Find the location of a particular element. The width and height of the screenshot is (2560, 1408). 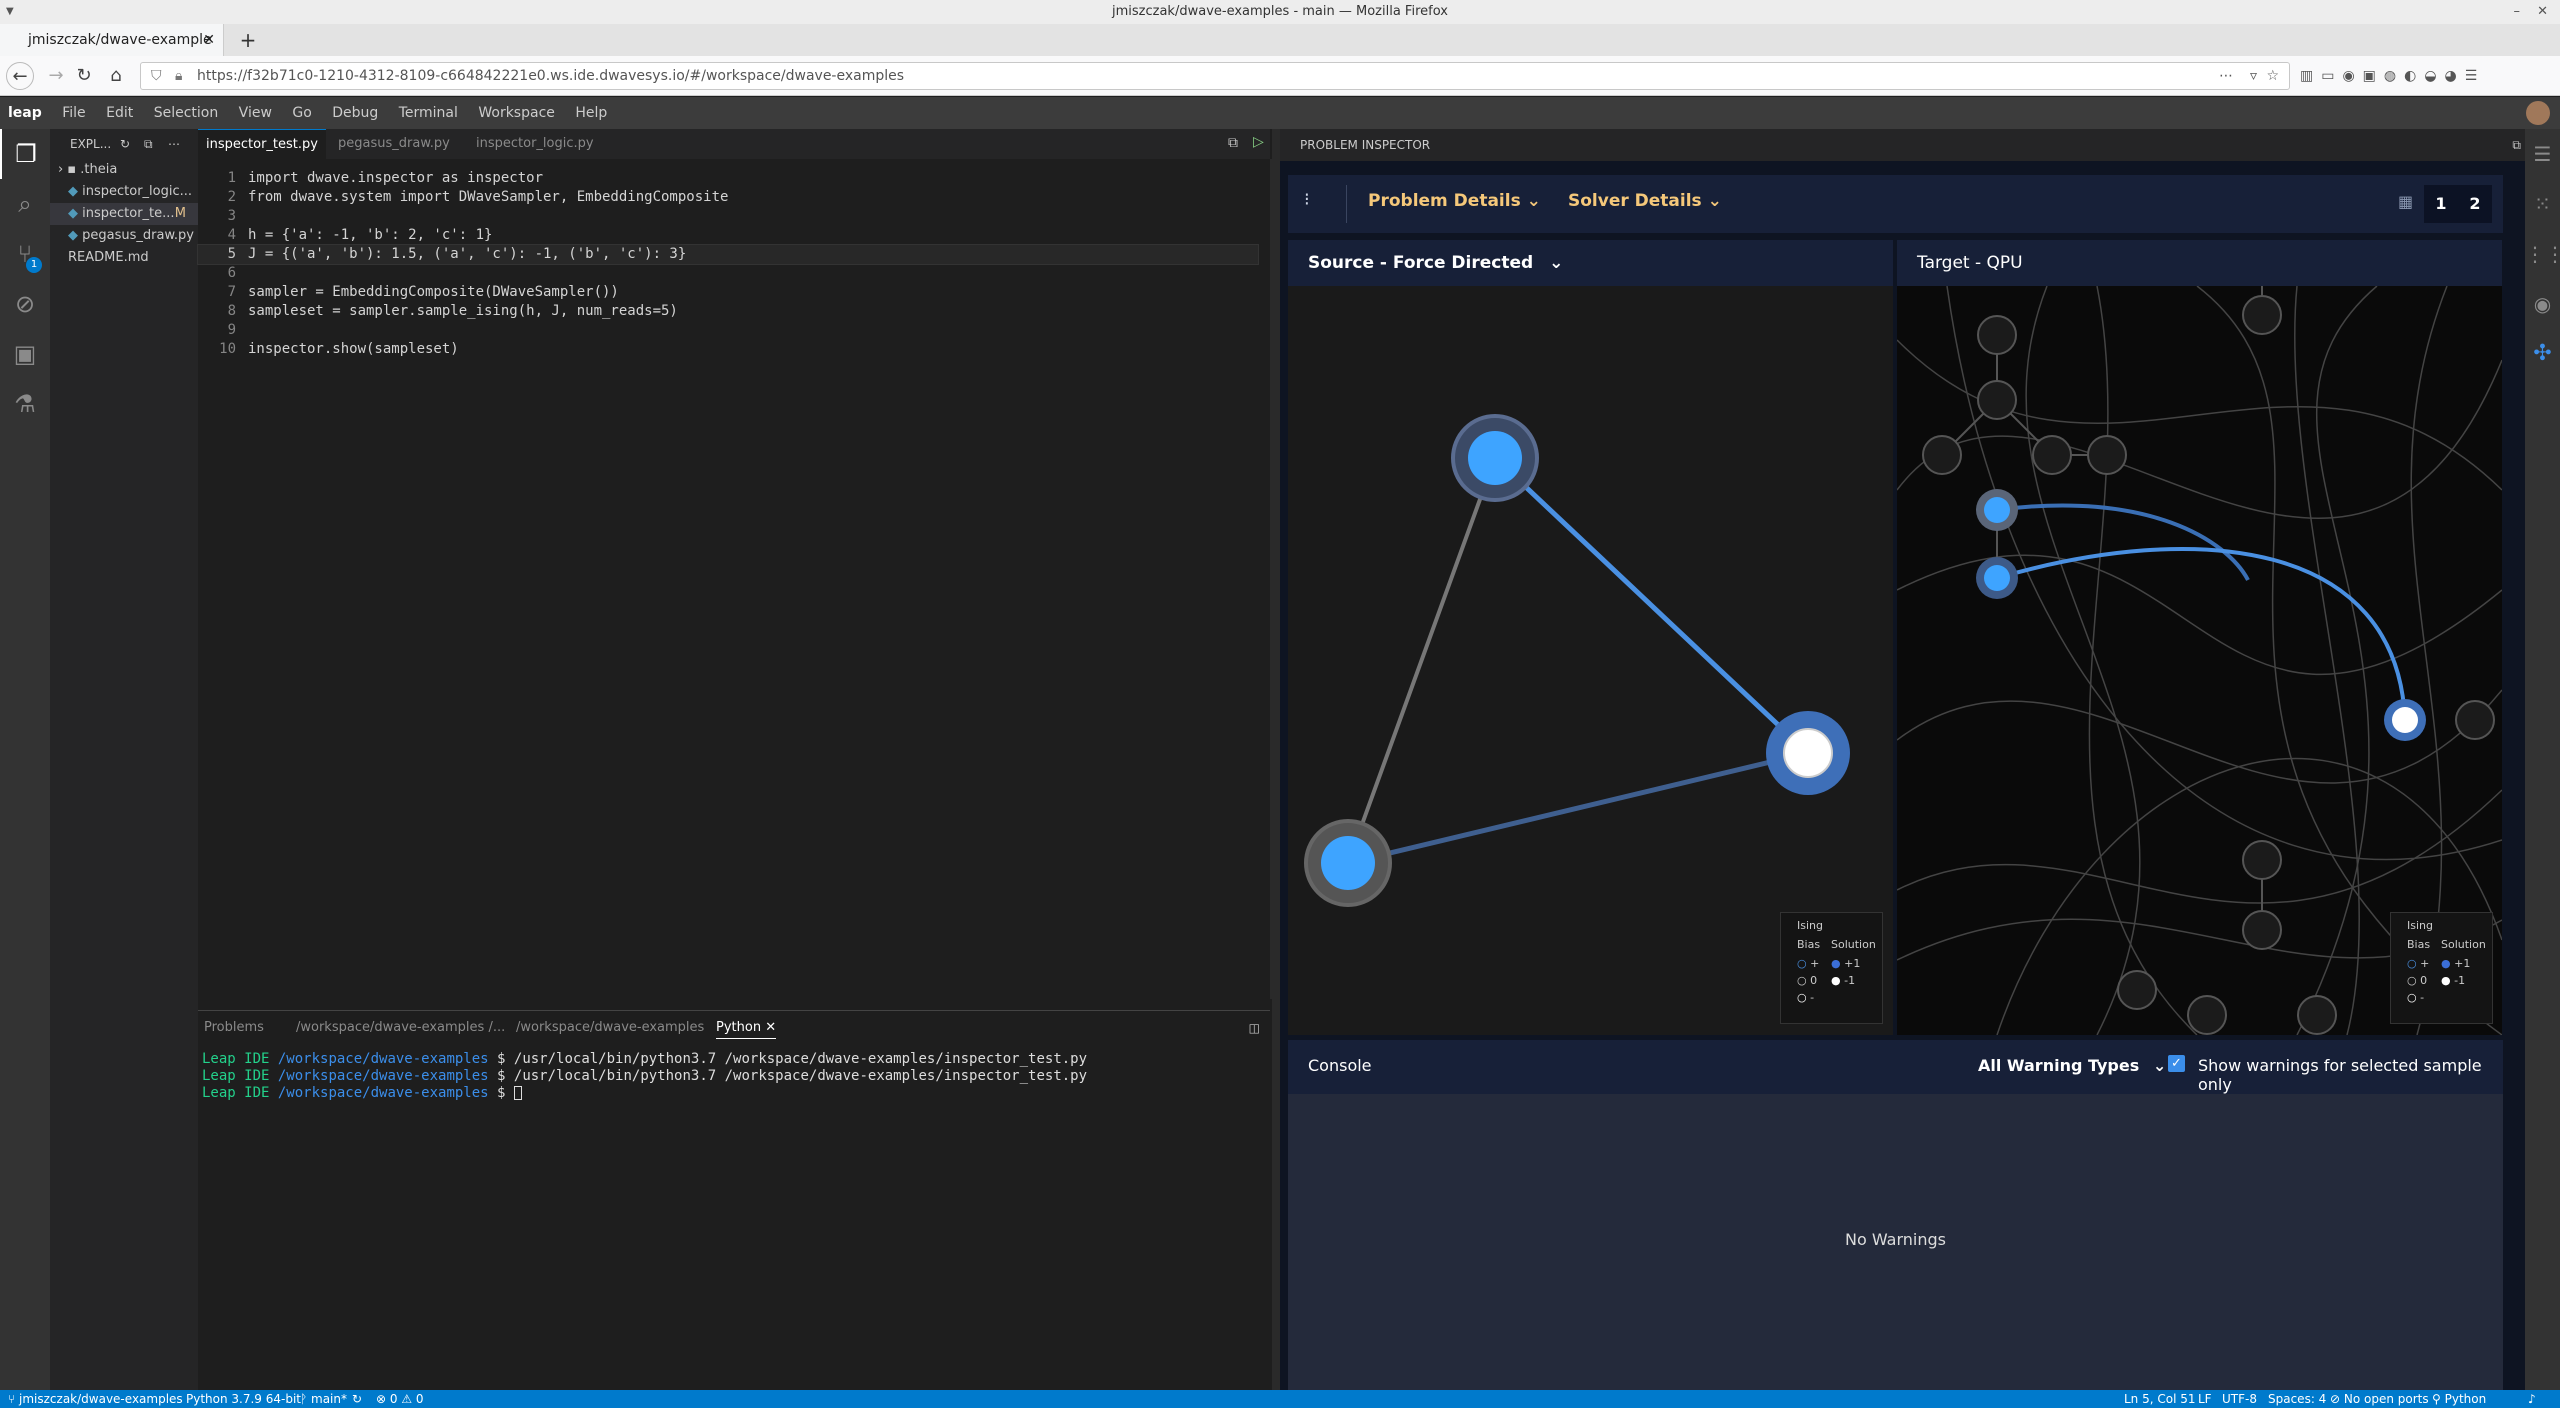

code-line-4: 4h = {'a': -1, 'b': 2, 'c': 1} is located at coordinates (360, 235).